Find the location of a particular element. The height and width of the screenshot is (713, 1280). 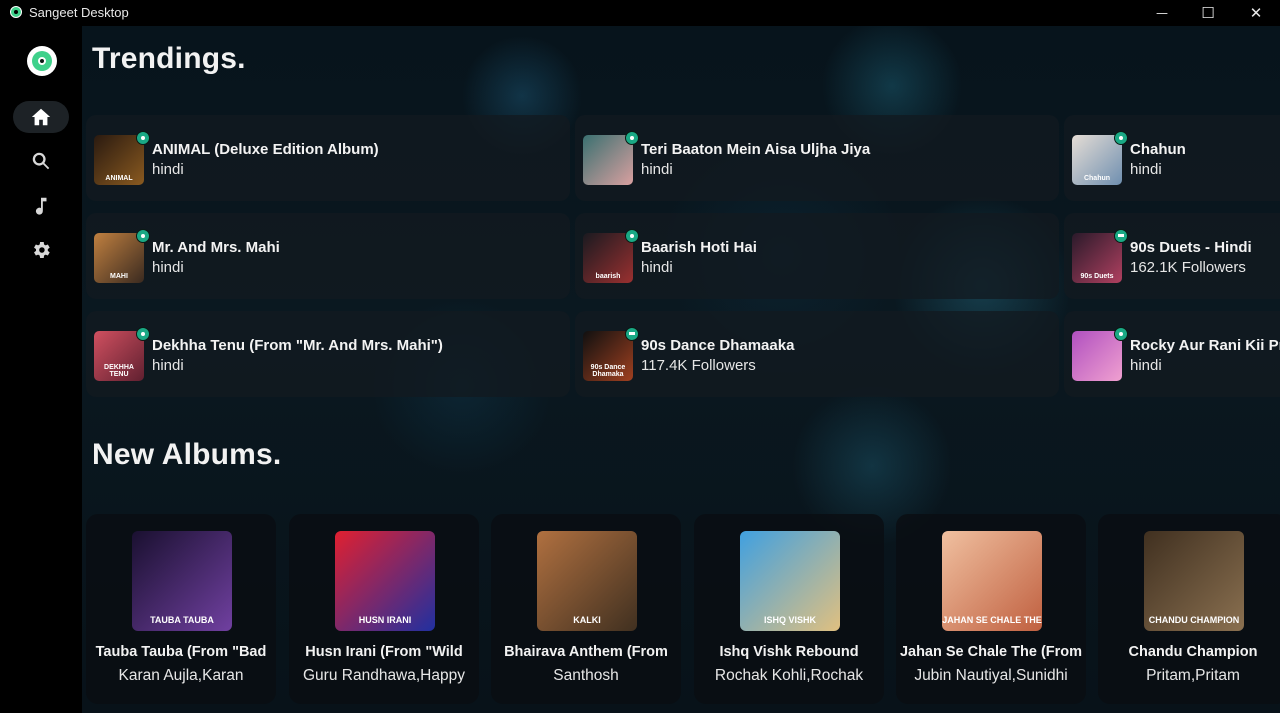

trending-card: MAHI Mr. And Mrs. Mahi hindi is located at coordinates (328, 256).